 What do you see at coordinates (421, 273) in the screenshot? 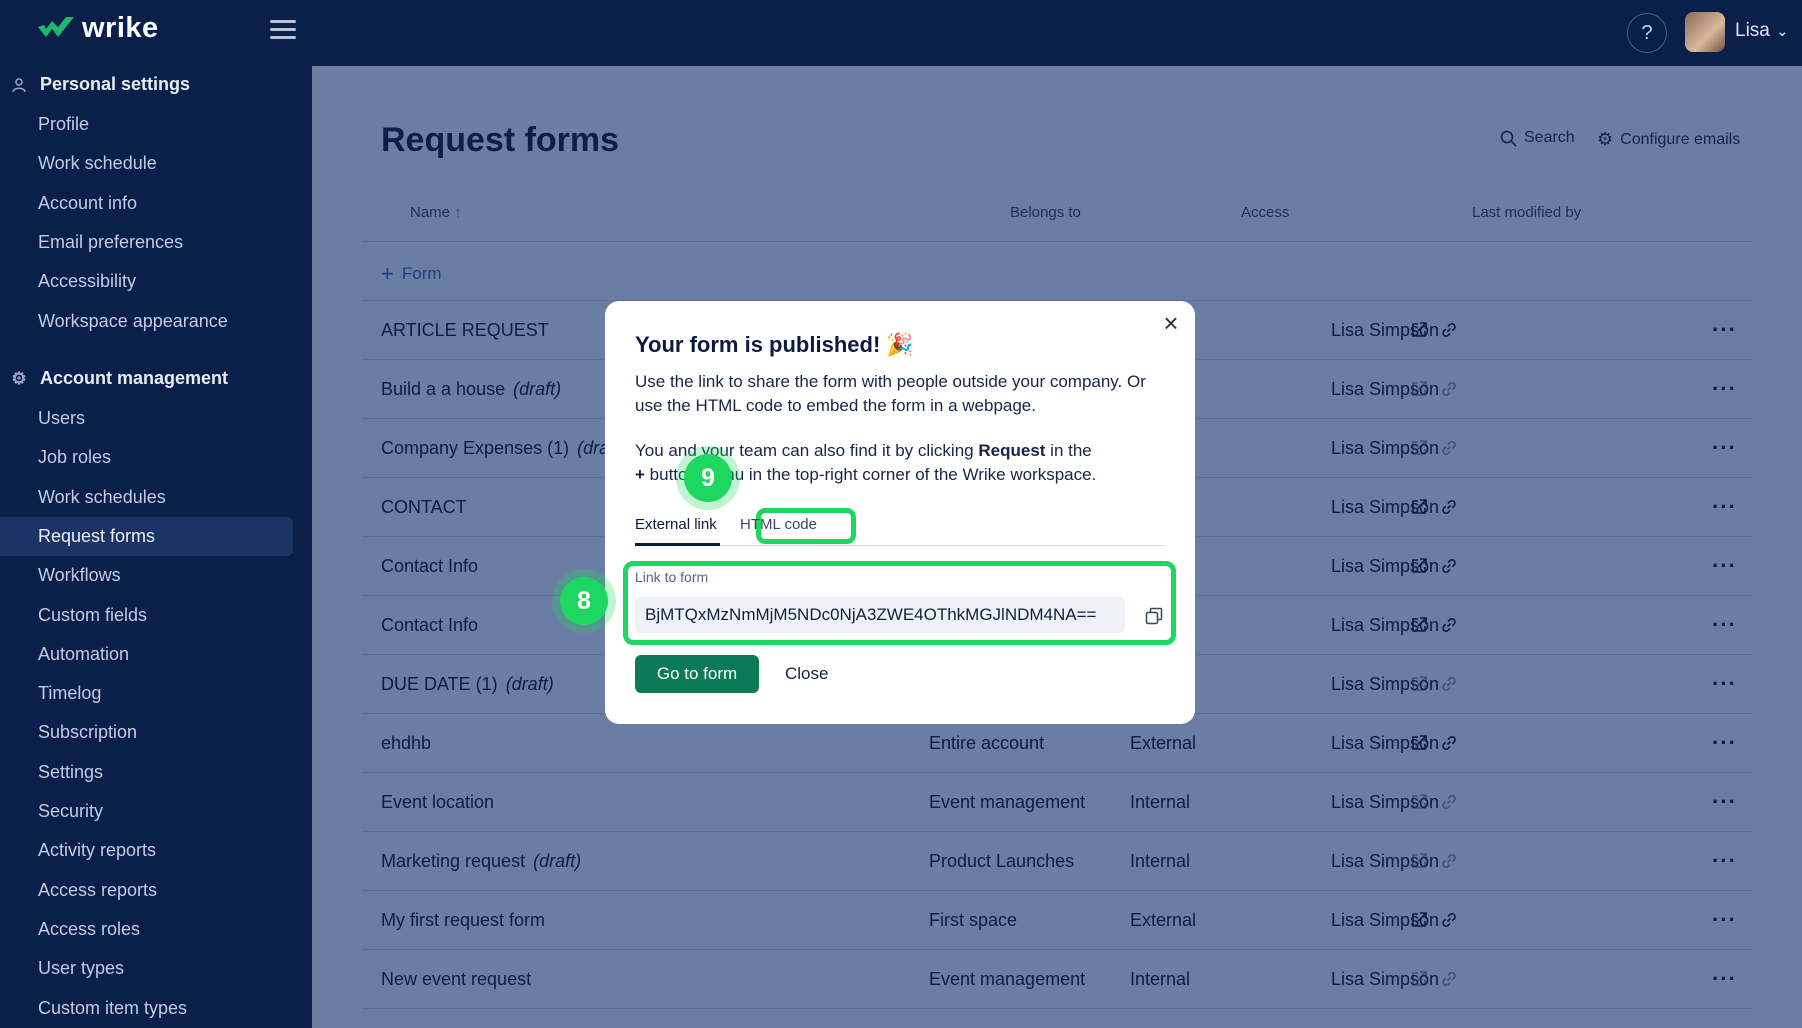
I see `add-form-label: Form` at bounding box center [421, 273].